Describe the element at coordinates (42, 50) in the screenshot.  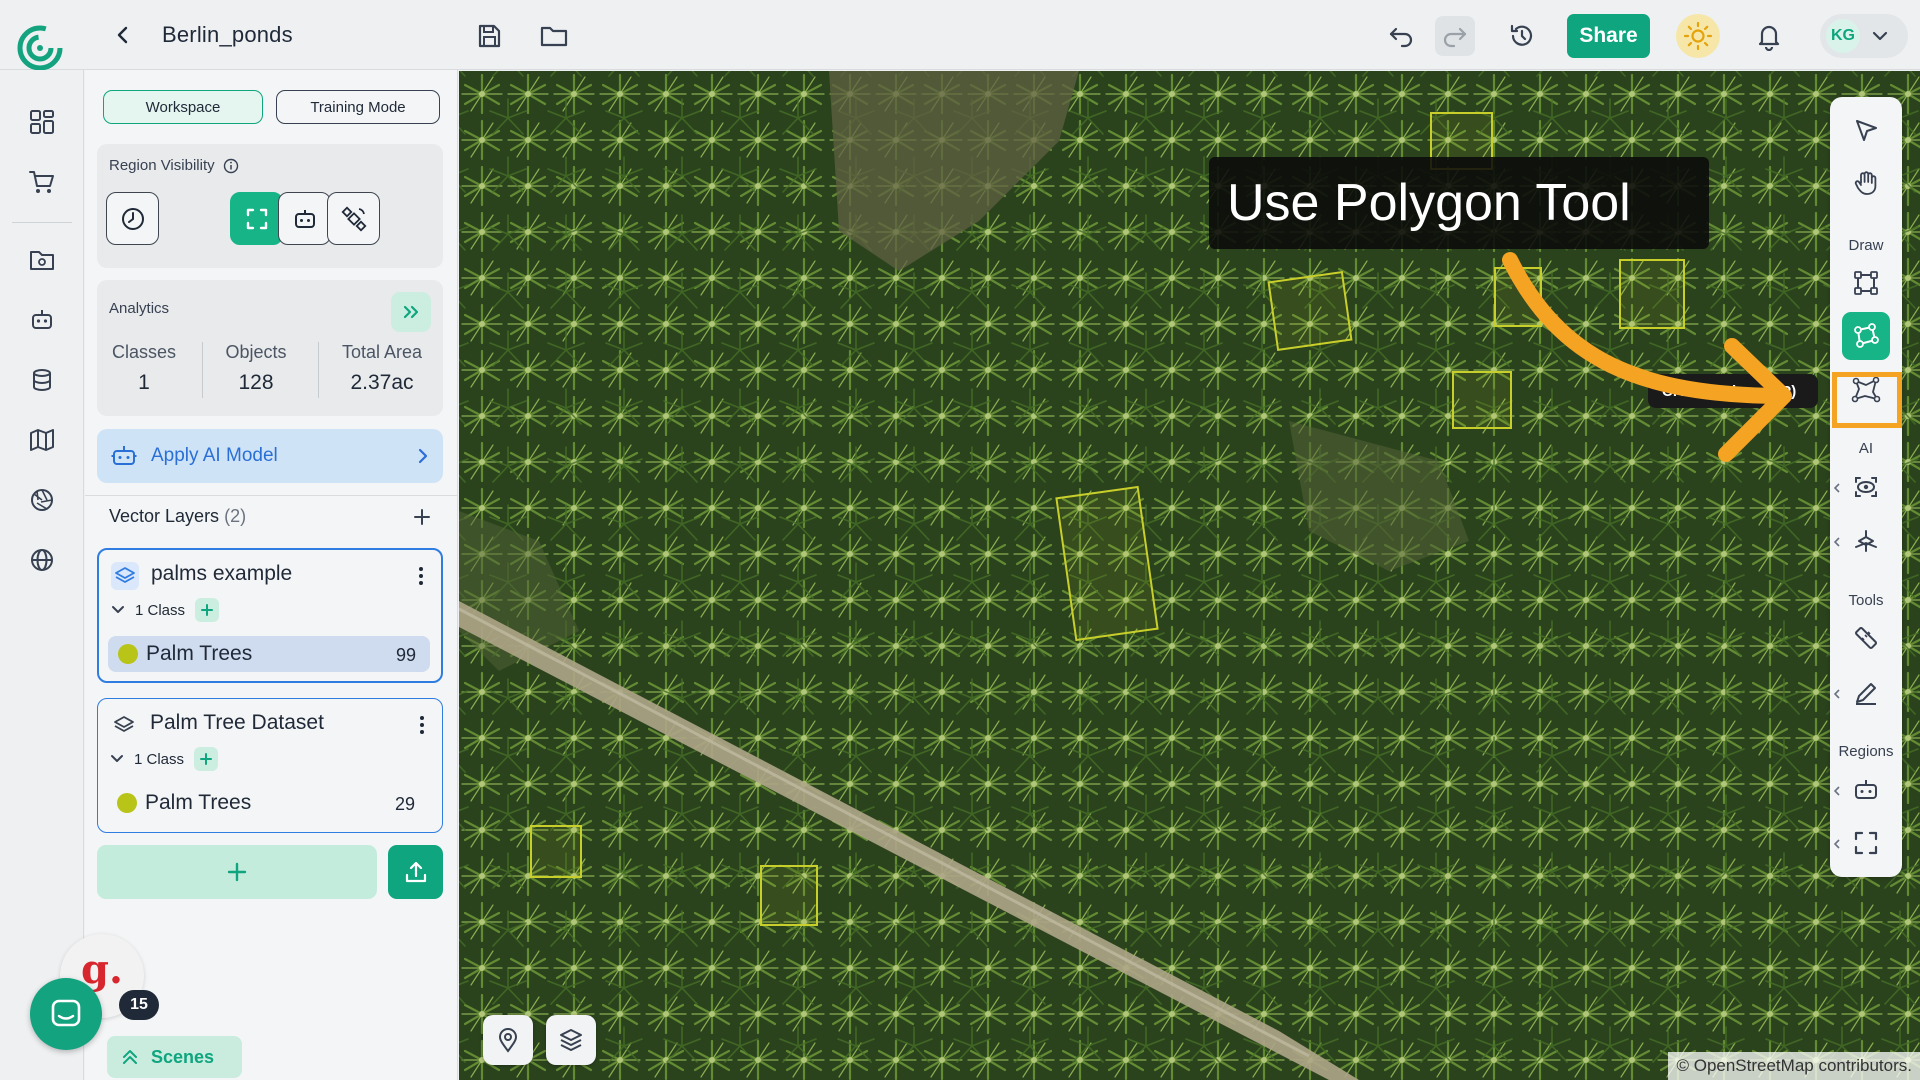
I see `app-logo-icon` at that location.